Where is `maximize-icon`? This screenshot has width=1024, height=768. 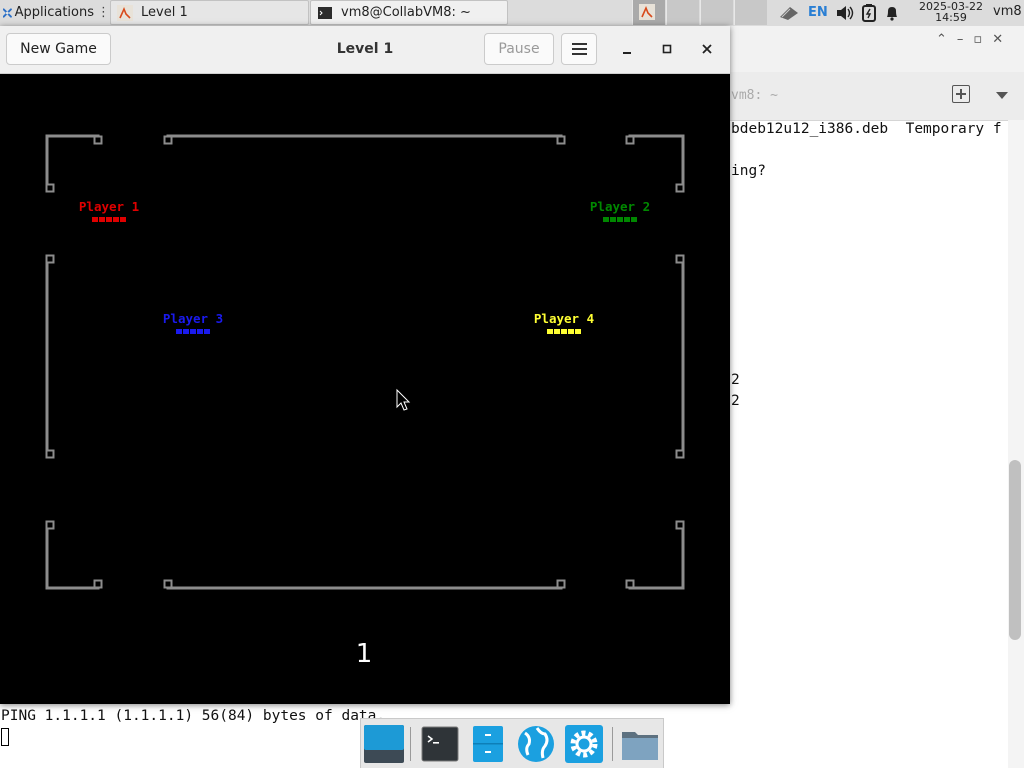
maximize-icon is located at coordinates (667, 49).